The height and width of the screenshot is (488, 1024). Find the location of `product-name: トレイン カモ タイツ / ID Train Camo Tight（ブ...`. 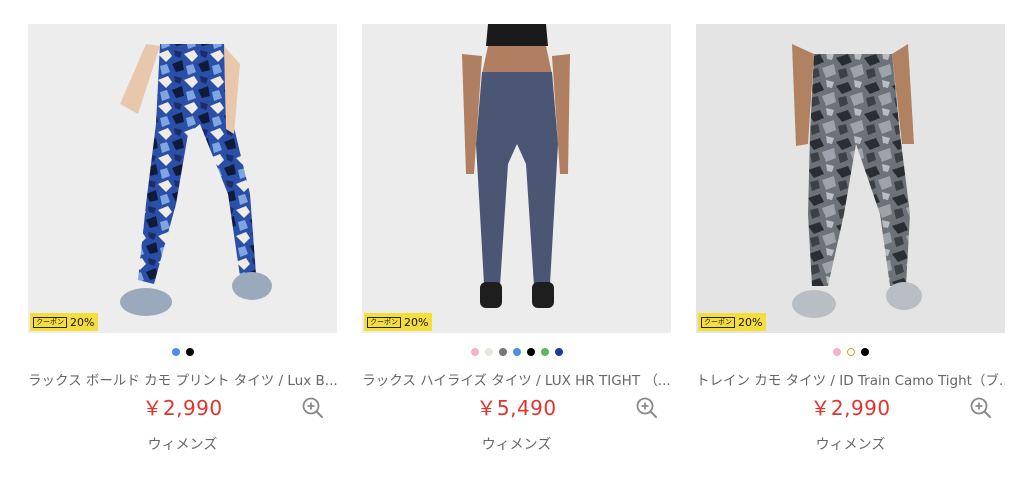

product-name: トレイン カモ タイツ / ID Train Camo Tight（ブ... is located at coordinates (850, 379).